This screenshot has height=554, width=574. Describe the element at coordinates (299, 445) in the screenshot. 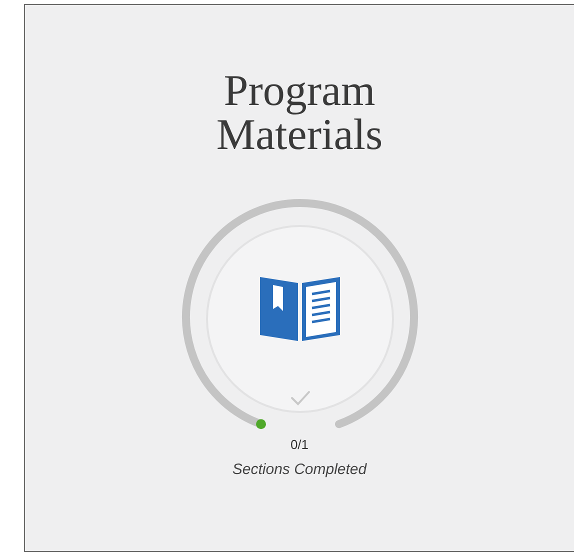

I see `progress-count: 0/1` at that location.